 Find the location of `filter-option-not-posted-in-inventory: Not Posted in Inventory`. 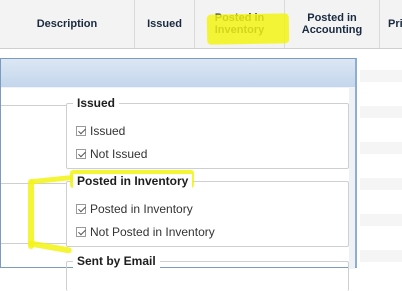

filter-option-not-posted-in-inventory: Not Posted in Inventory is located at coordinates (145, 232).